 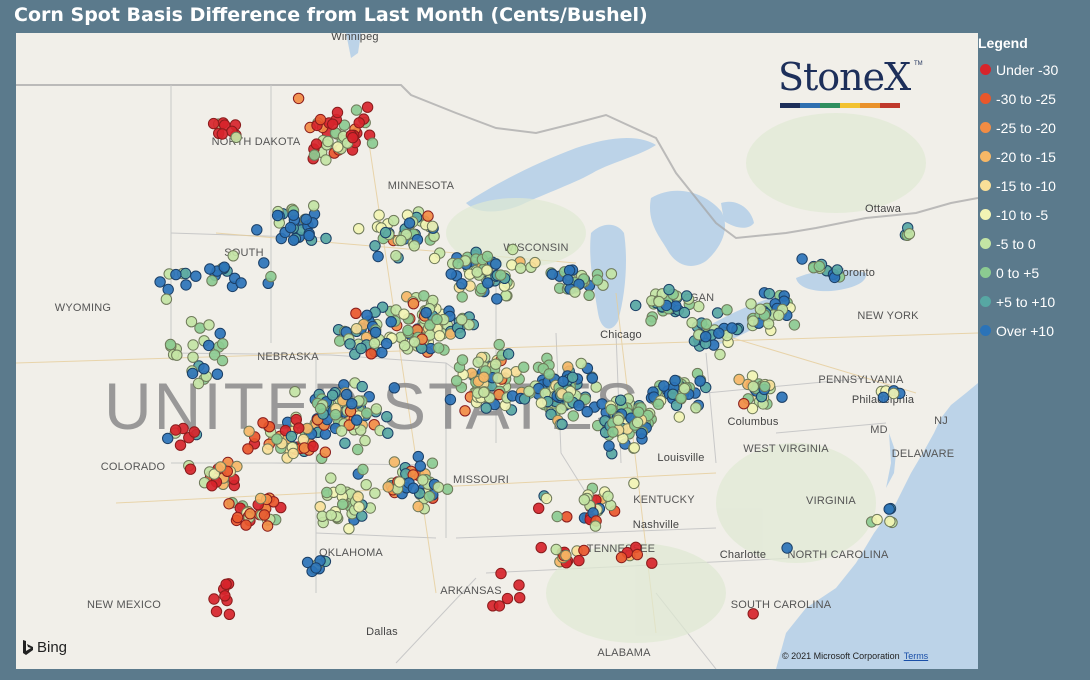 What do you see at coordinates (1033, 156) in the screenshot?
I see `legend-item: -20 to -15` at bounding box center [1033, 156].